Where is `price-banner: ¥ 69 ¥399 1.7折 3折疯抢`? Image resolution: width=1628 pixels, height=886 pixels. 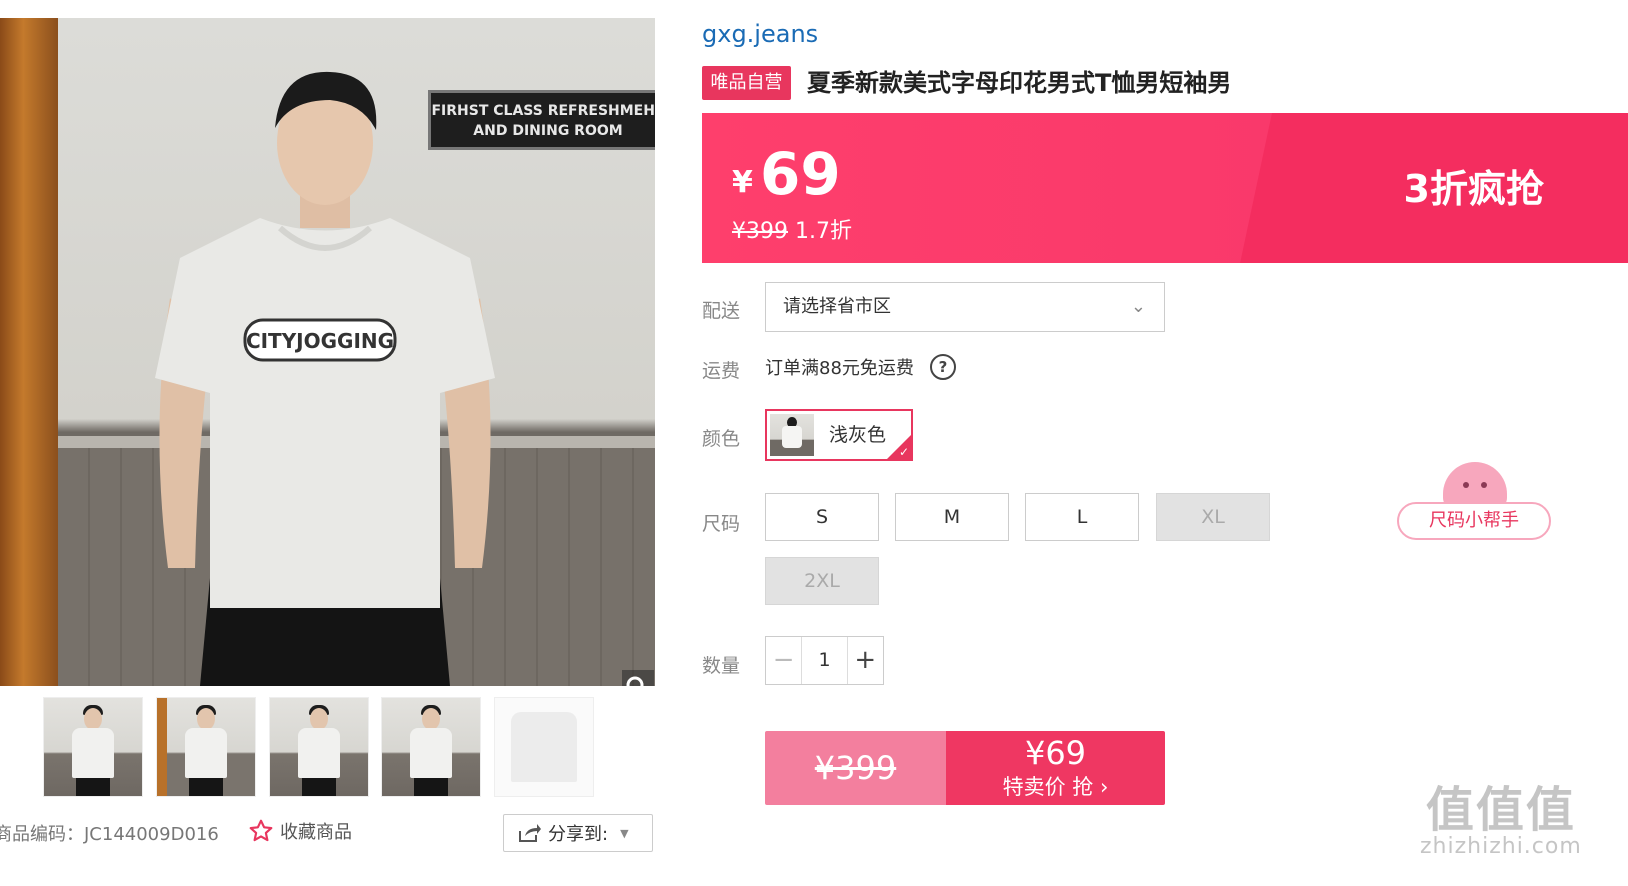 price-banner: ¥ 69 ¥399 1.7折 3折疯抢 is located at coordinates (1165, 188).